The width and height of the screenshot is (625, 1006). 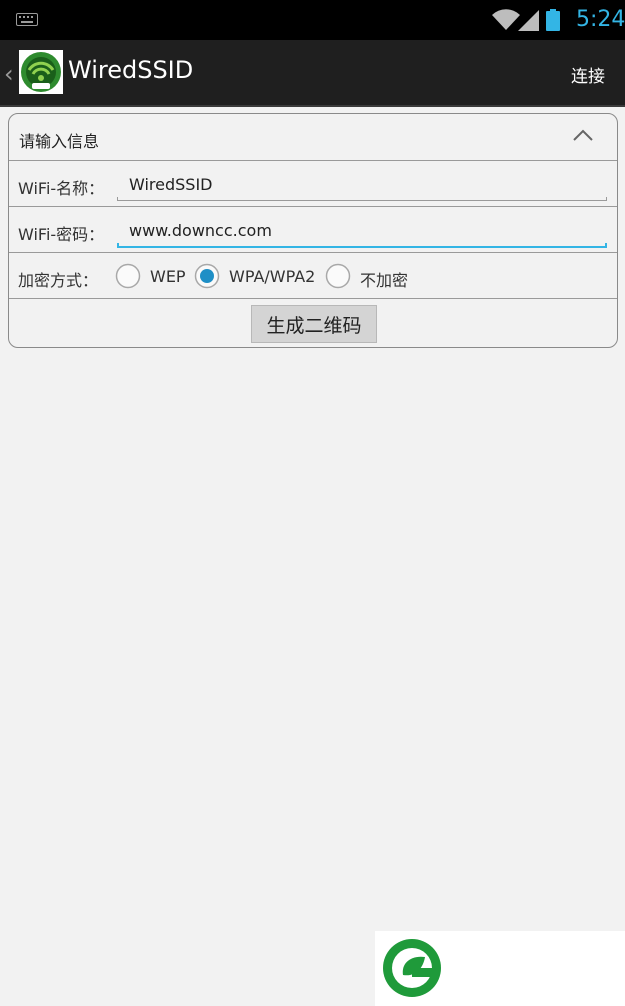 I want to click on back-chevron-icon: ‹, so click(x=9, y=74).